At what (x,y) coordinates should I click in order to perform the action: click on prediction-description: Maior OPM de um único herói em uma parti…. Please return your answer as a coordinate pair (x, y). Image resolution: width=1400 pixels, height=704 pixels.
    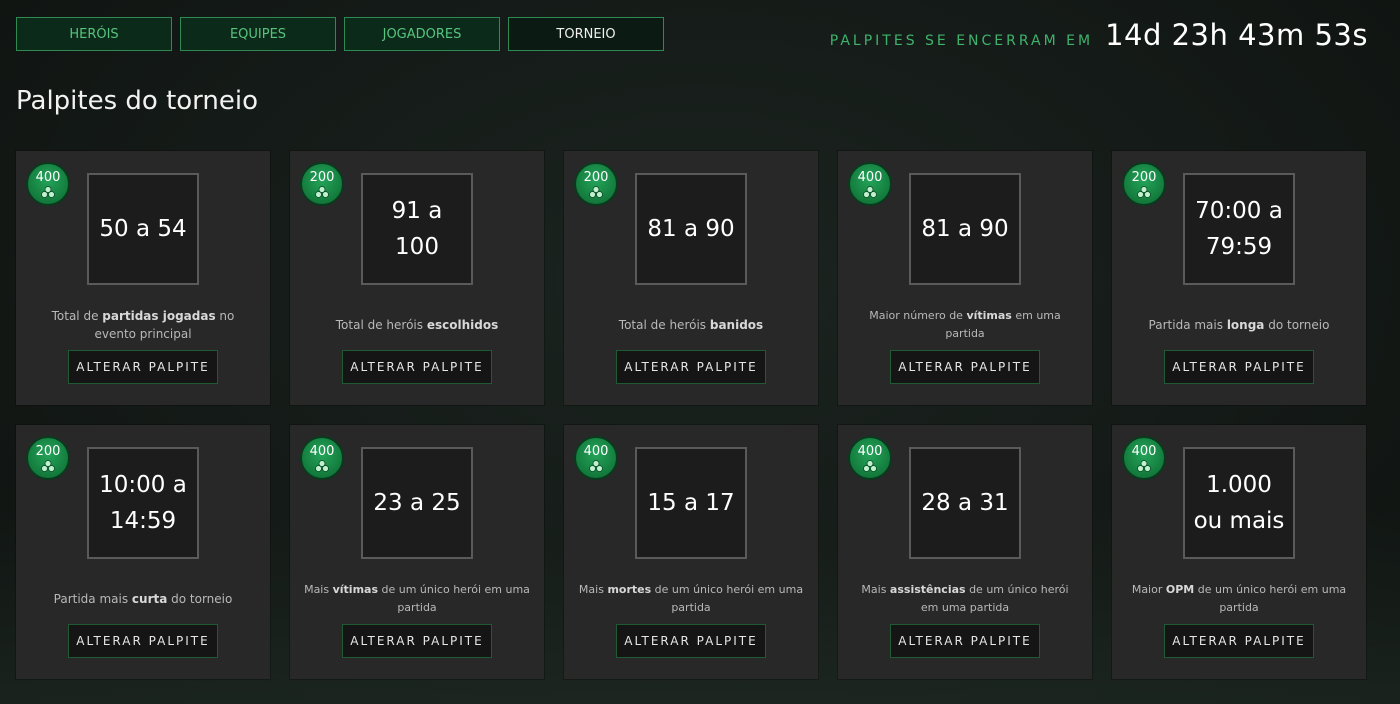
    Looking at the image, I should click on (1239, 599).